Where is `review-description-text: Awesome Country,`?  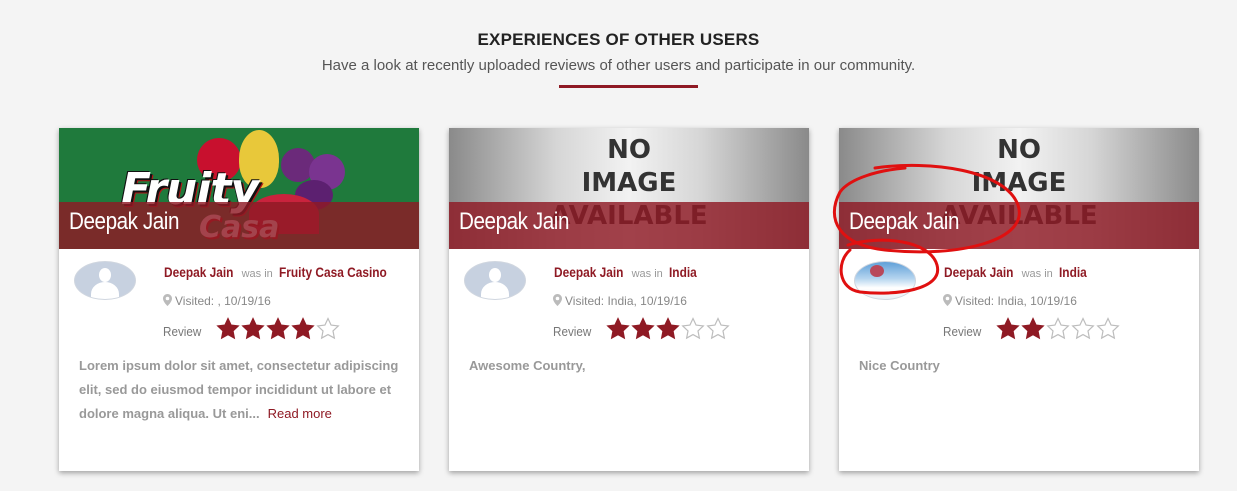 review-description-text: Awesome Country, is located at coordinates (527, 365).